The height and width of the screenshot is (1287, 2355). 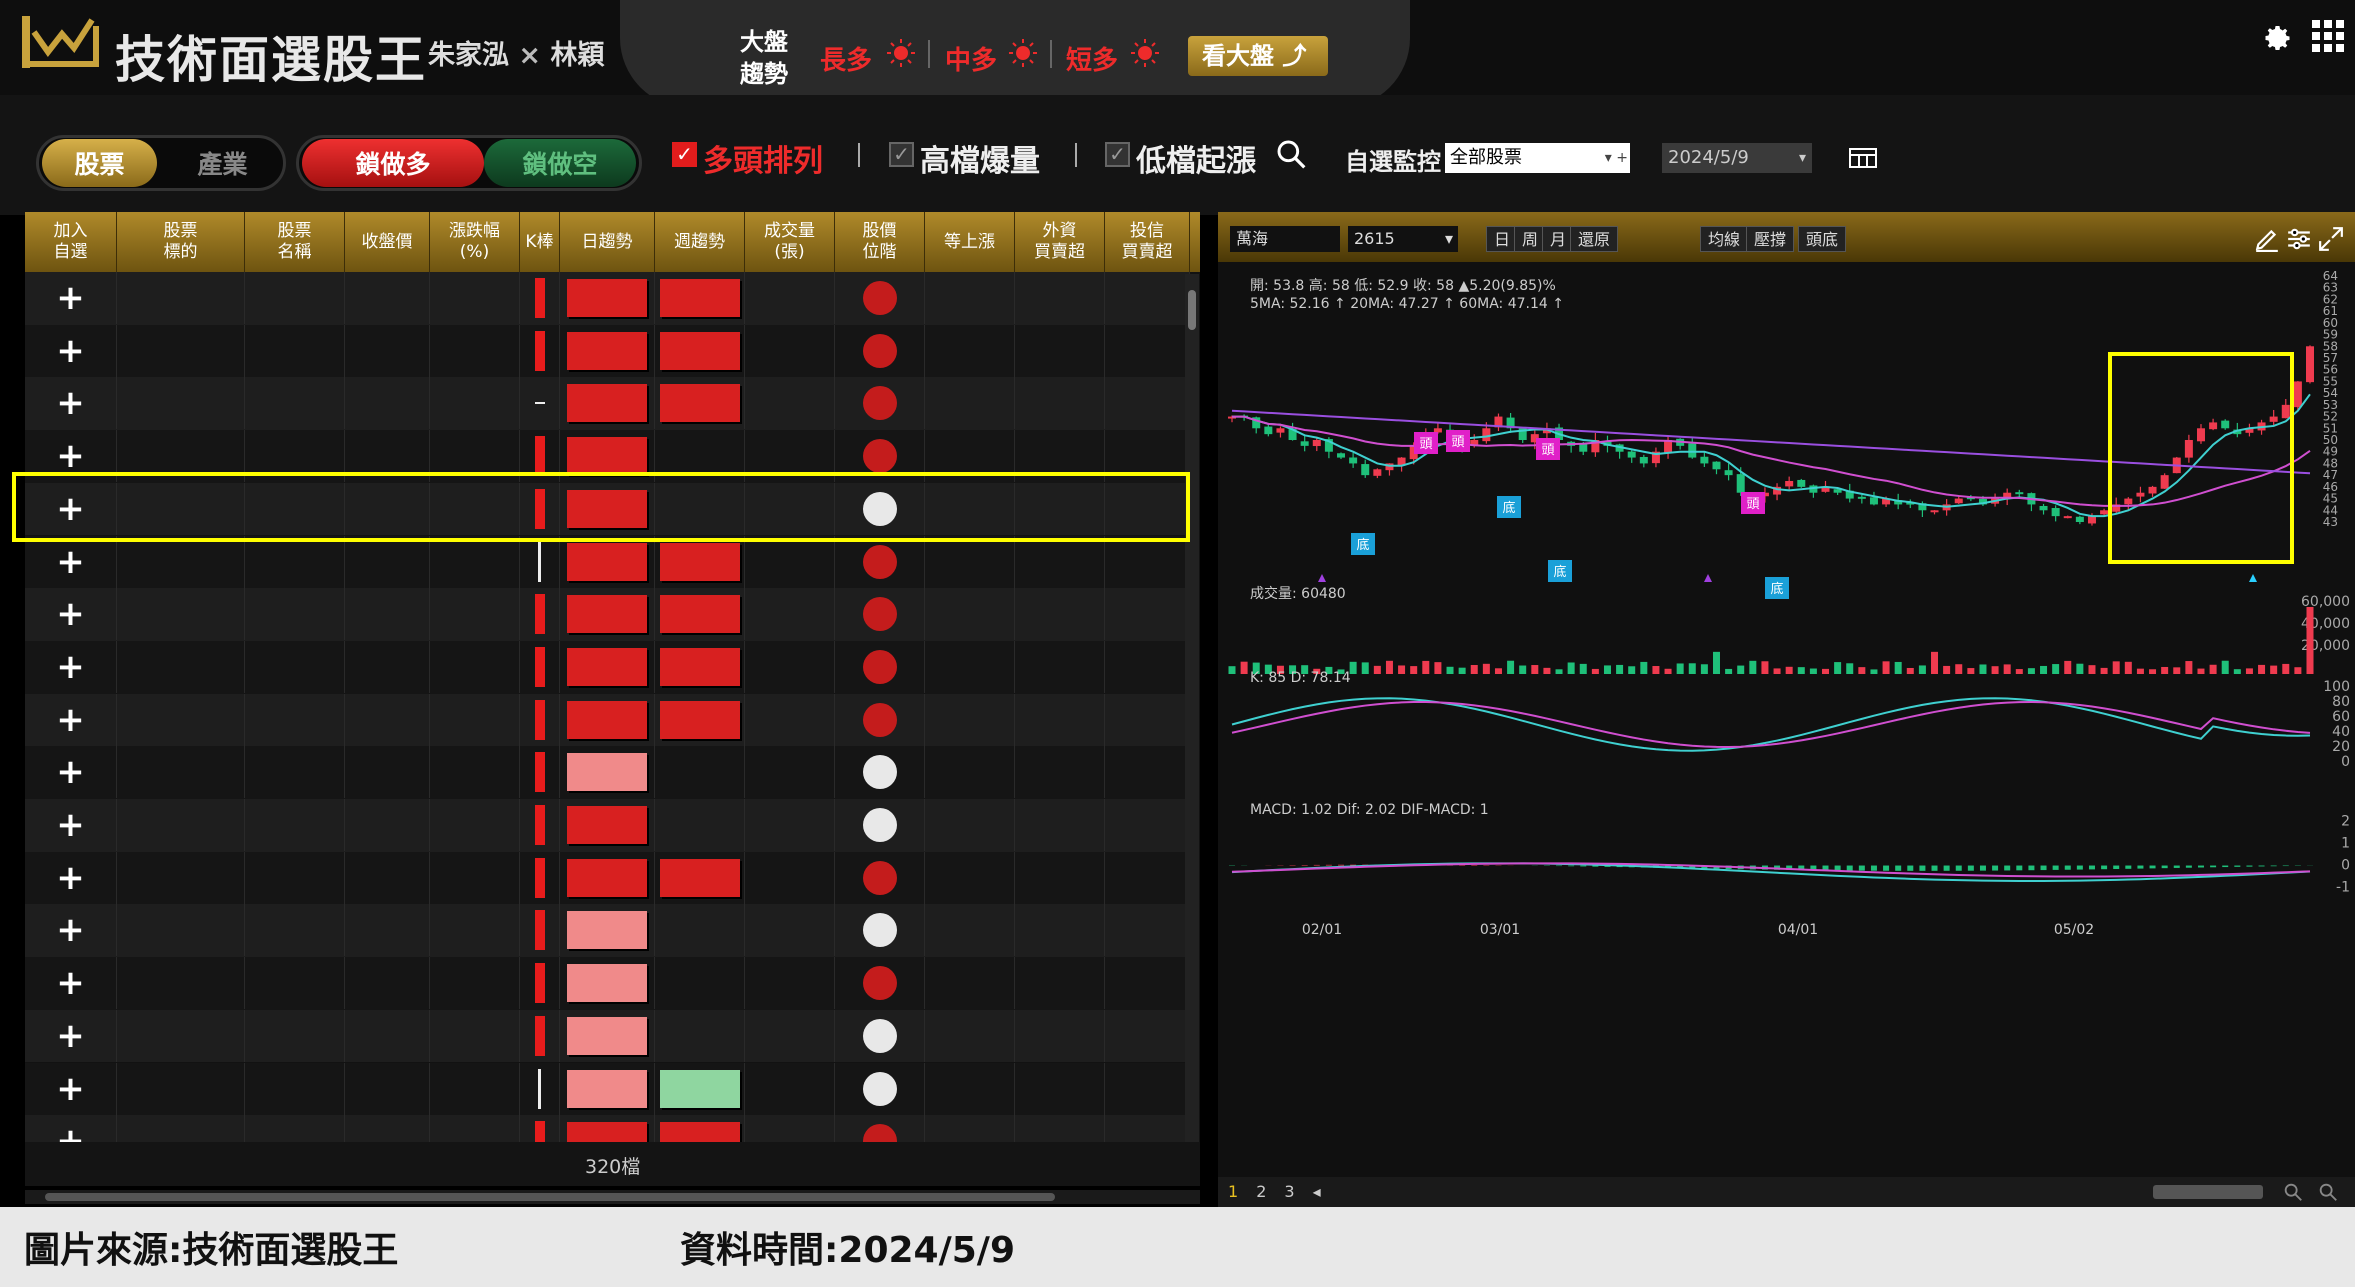 What do you see at coordinates (1770, 239) in the screenshot?
I see `chart-btn-5: 壓撐` at bounding box center [1770, 239].